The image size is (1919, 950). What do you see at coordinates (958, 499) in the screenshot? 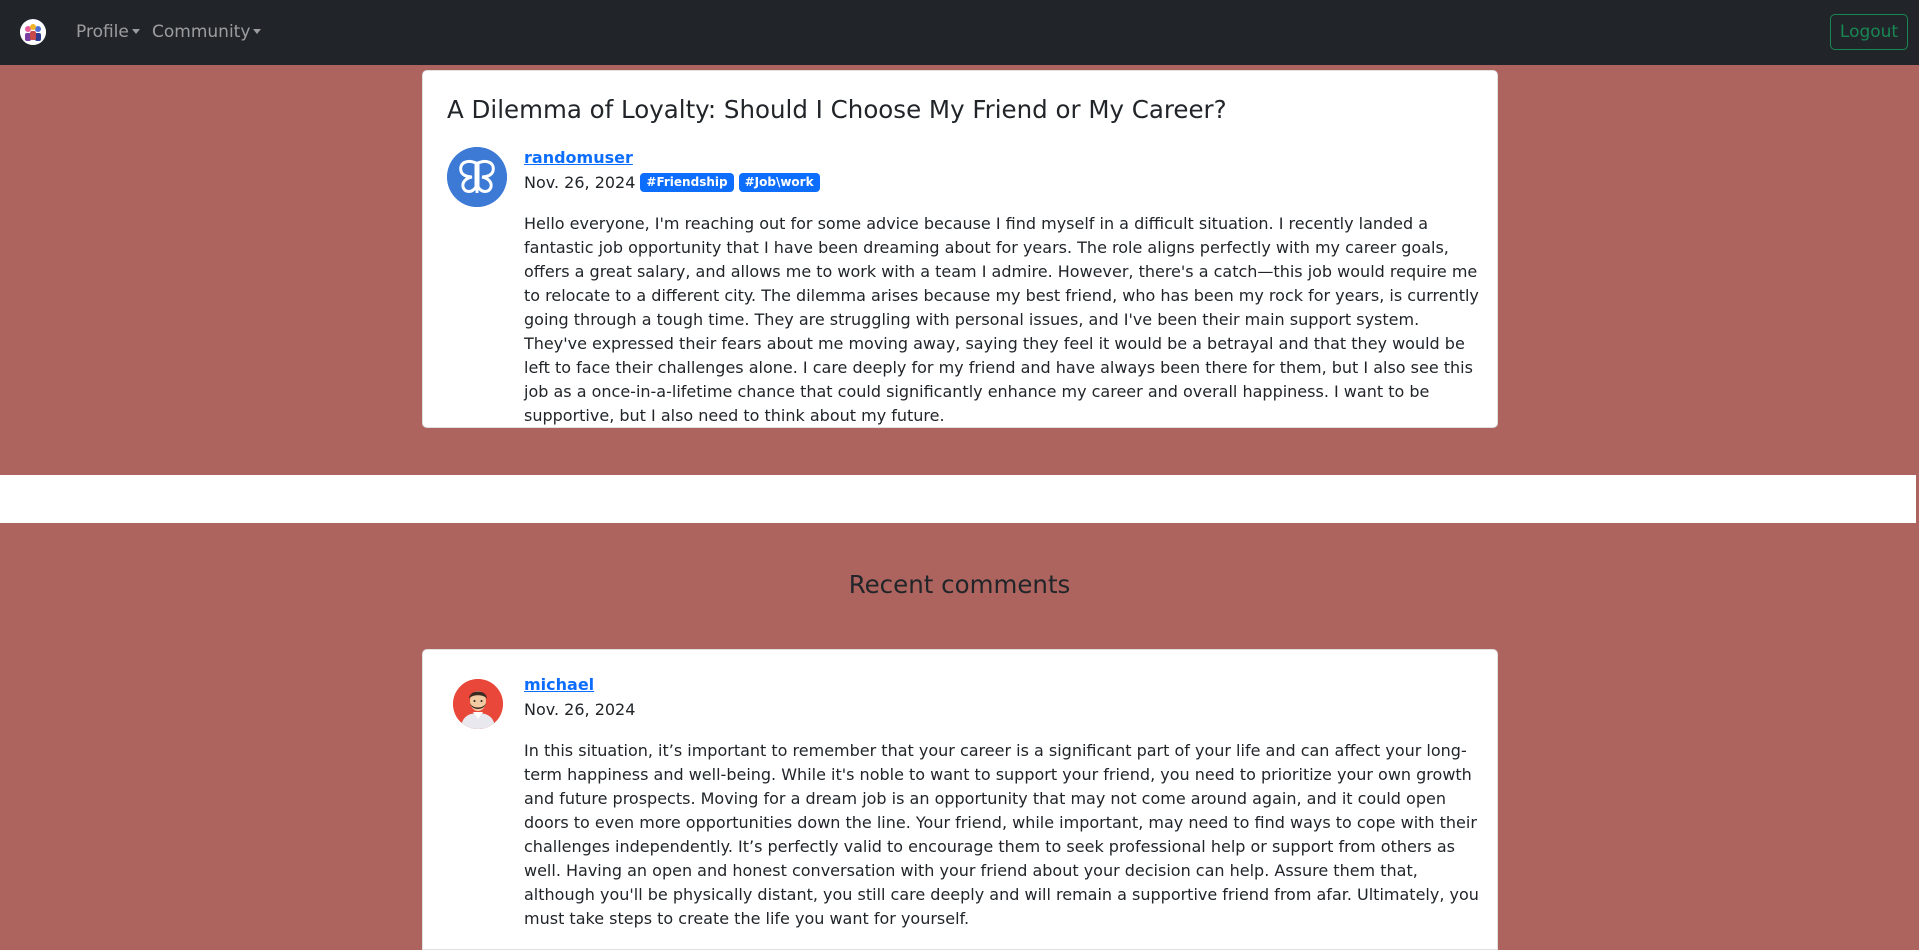
I see `section-divider` at bounding box center [958, 499].